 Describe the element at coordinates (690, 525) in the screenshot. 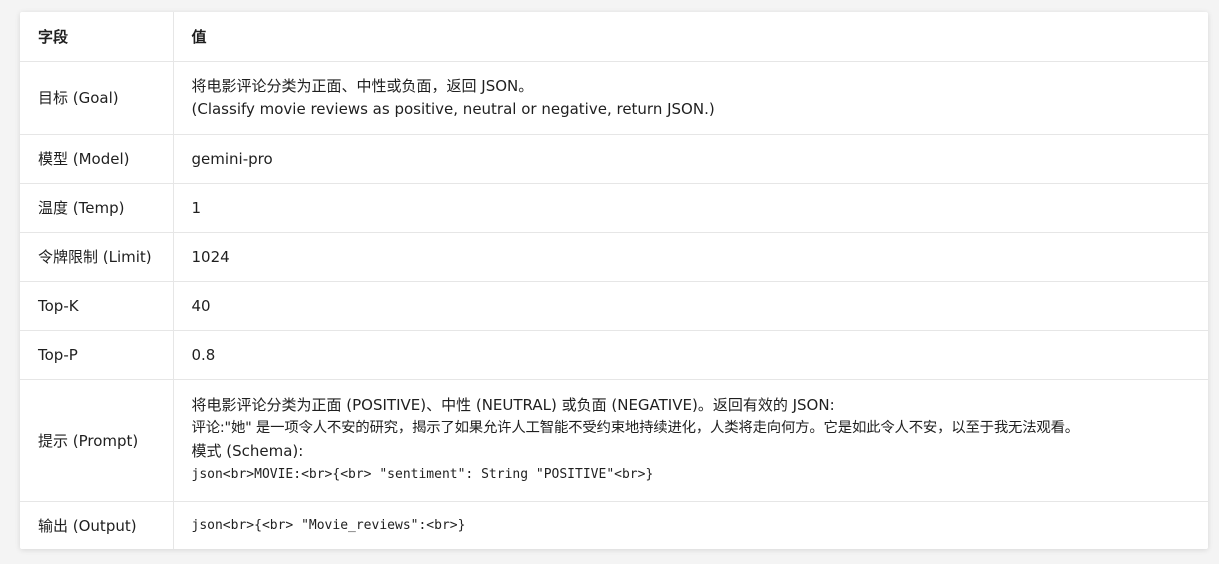

I see `value-output: json<br>{<br> "Movie_reviews":<br>}` at that location.